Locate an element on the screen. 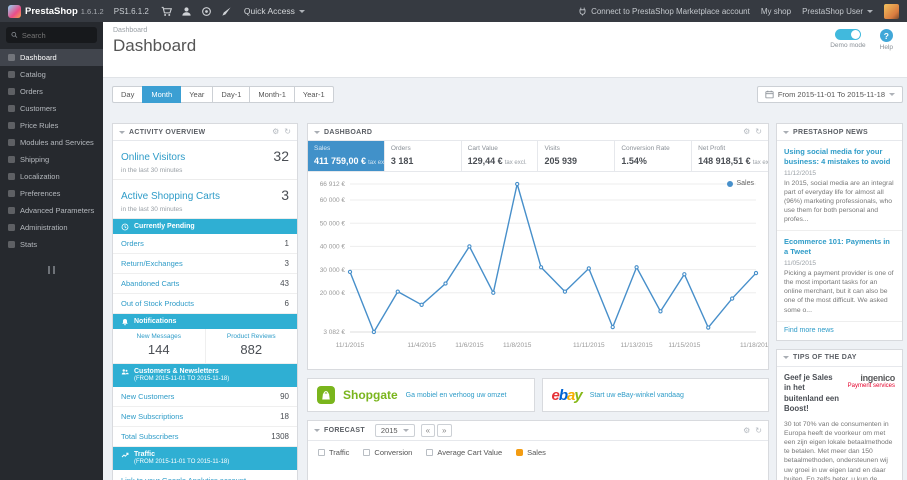 The width and height of the screenshot is (907, 480). user-avatar is located at coordinates (891, 11).